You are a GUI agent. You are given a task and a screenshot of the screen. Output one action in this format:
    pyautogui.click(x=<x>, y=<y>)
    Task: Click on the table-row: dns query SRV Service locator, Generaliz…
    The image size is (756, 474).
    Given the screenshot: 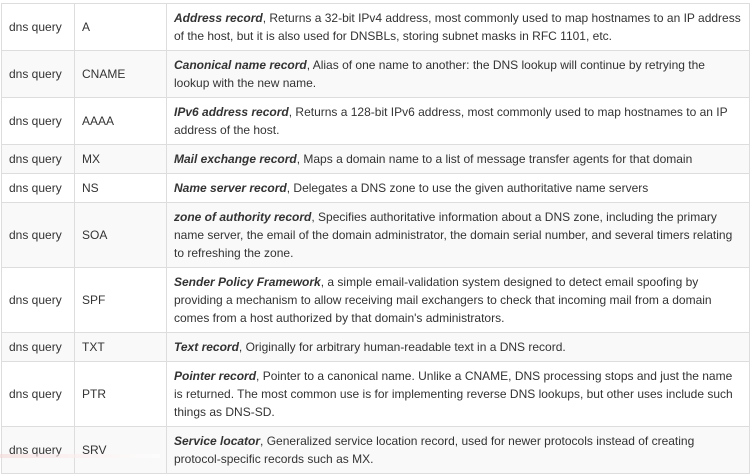 What is the action you would take?
    pyautogui.click(x=375, y=450)
    